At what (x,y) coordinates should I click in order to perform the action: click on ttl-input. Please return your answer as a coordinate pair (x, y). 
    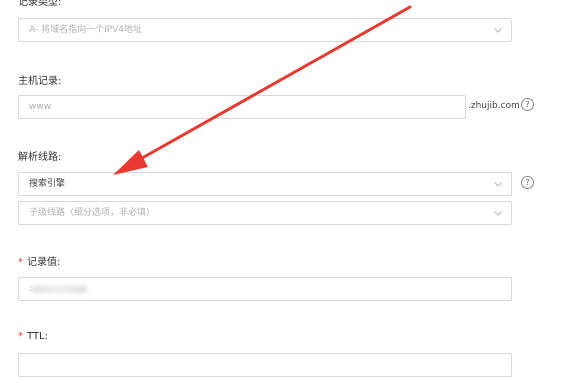
    Looking at the image, I should click on (265, 365).